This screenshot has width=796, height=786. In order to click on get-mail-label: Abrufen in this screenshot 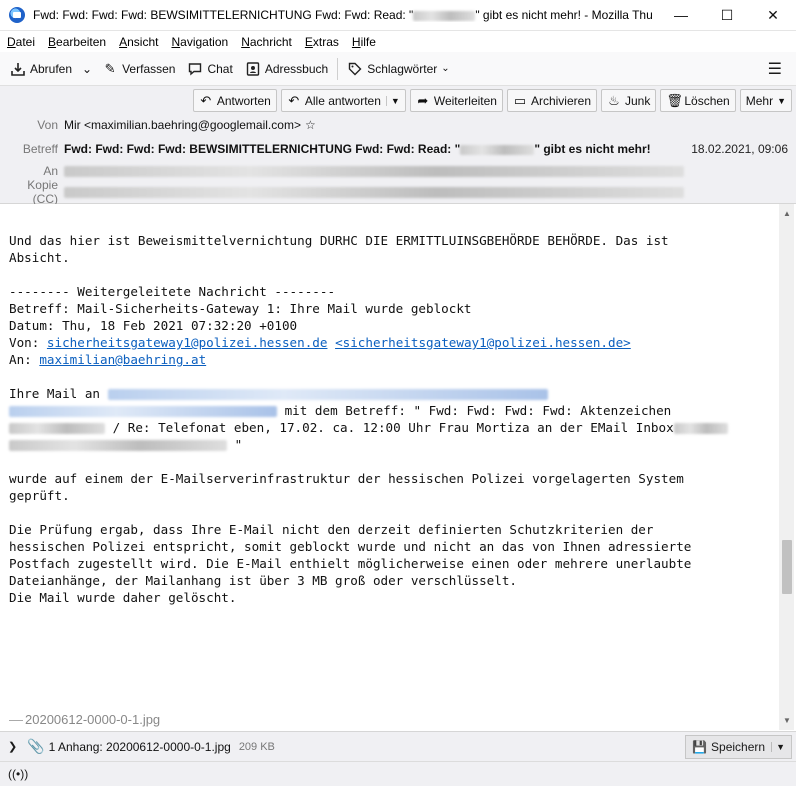, I will do `click(51, 68)`.